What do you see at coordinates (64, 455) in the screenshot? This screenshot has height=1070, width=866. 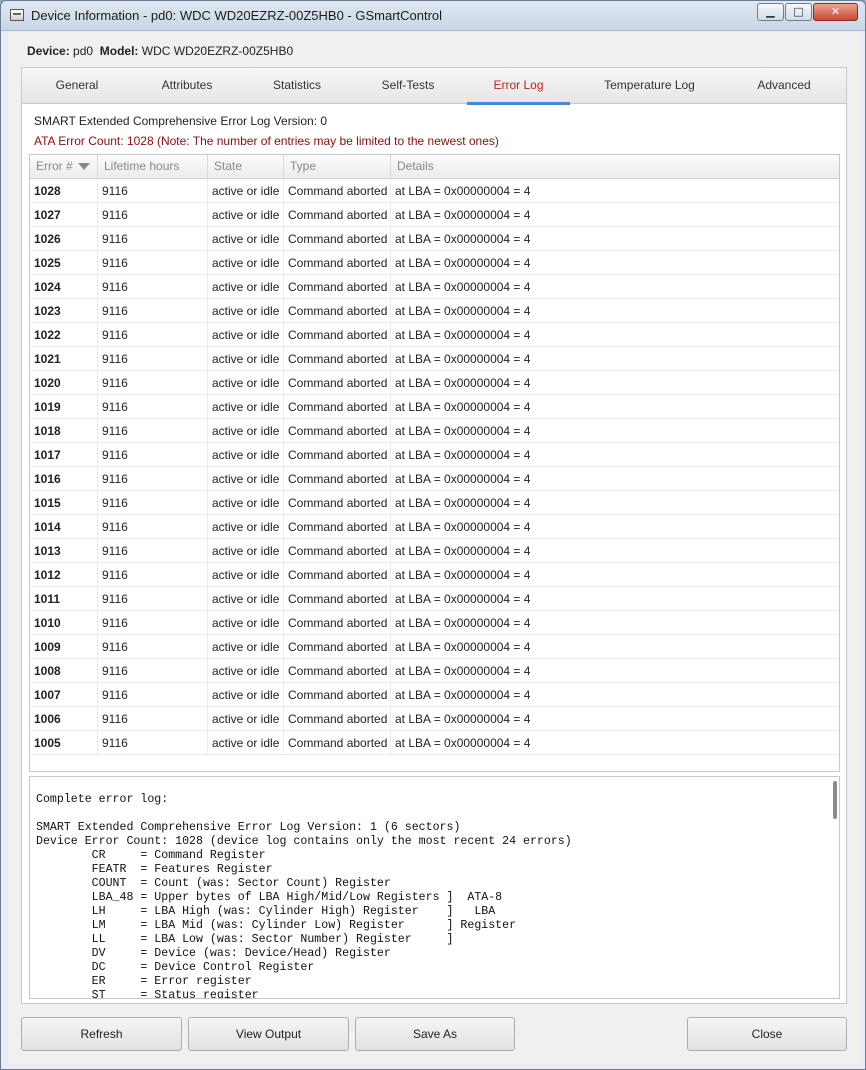 I see `cell-error-number: 1017` at bounding box center [64, 455].